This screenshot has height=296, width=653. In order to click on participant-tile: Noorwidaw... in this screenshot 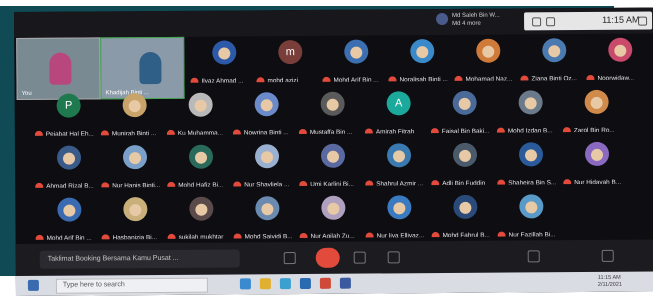, I will do `click(618, 62)`.